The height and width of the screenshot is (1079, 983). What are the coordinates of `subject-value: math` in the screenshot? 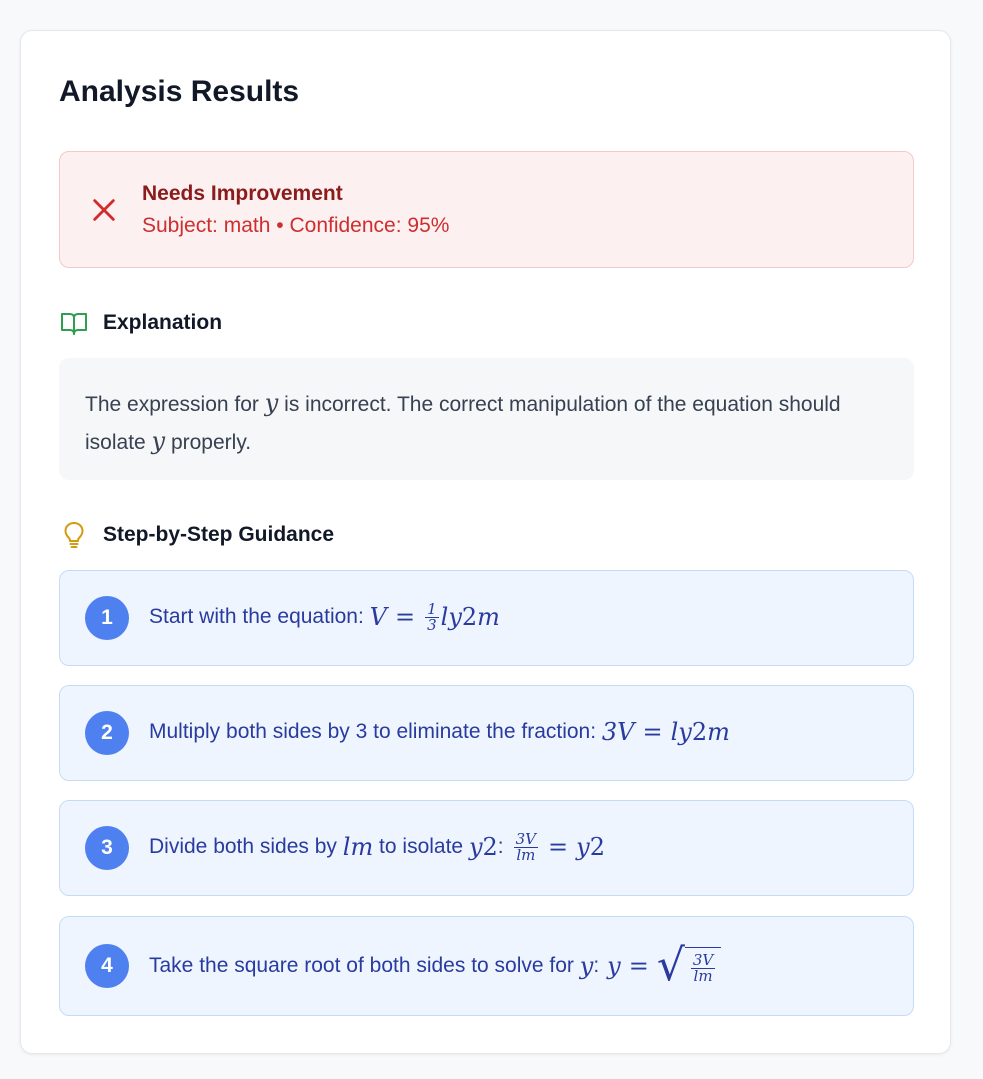 It's located at (247, 225).